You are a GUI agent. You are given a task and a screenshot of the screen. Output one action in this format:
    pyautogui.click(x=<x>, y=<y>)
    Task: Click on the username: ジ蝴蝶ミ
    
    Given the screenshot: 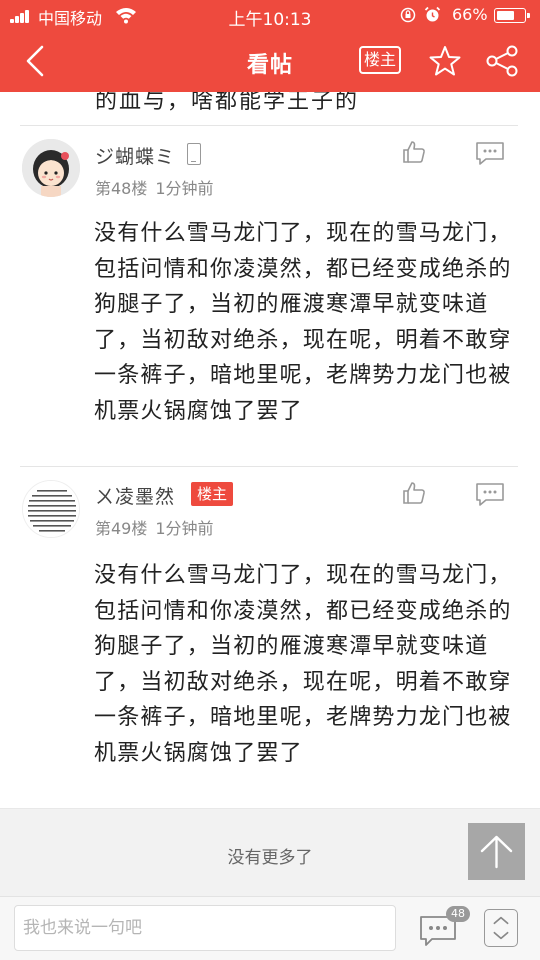 What is the action you would take?
    pyautogui.click(x=135, y=155)
    